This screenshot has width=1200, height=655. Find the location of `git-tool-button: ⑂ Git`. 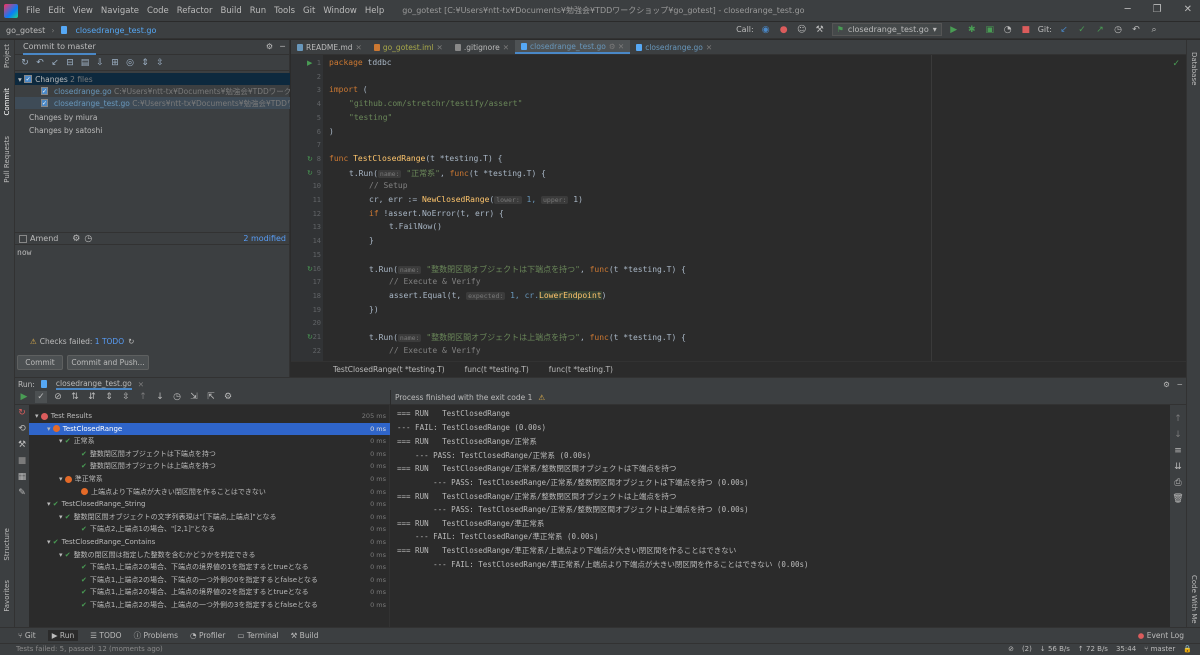

git-tool-button: ⑂ Git is located at coordinates (27, 635).